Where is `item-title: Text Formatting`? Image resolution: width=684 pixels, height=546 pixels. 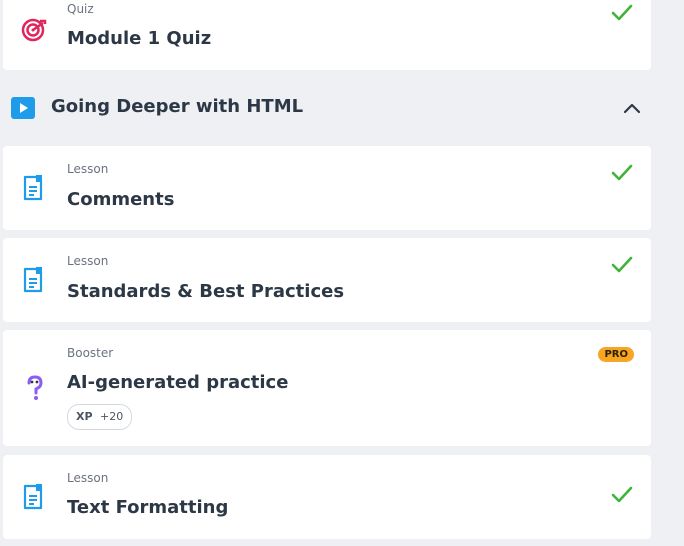 item-title: Text Formatting is located at coordinates (148, 507).